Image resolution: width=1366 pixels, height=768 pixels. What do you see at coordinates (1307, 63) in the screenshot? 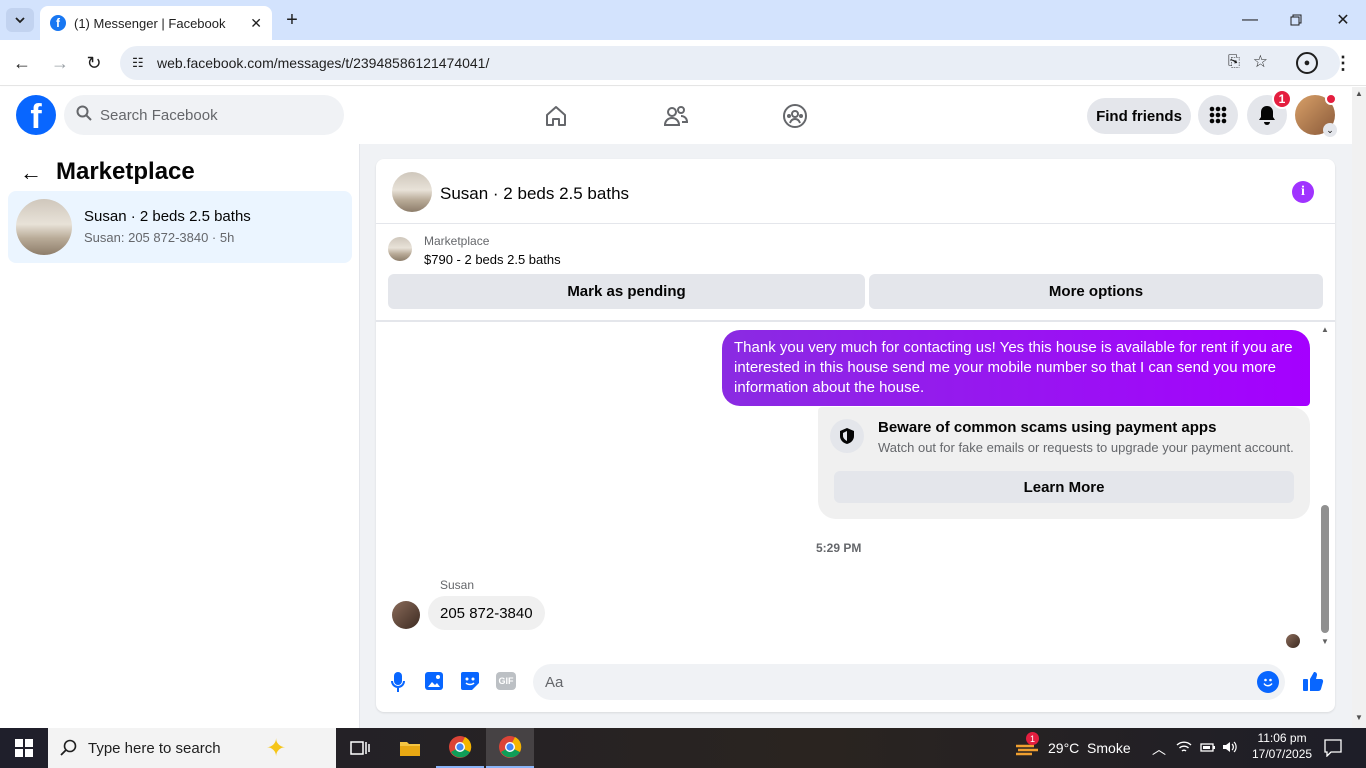
I see `profile-icon: ●` at bounding box center [1307, 63].